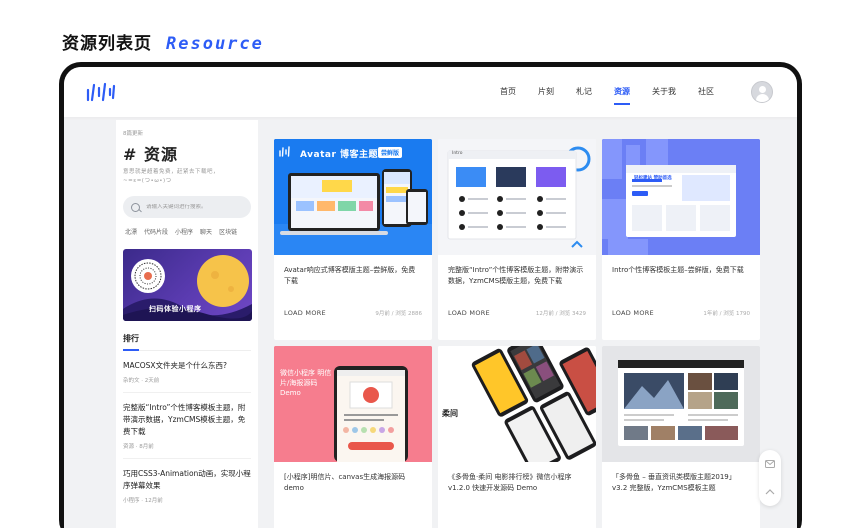 The image size is (851, 528). I want to click on card-meta: 1年前 / 浏览 1790, so click(726, 314).